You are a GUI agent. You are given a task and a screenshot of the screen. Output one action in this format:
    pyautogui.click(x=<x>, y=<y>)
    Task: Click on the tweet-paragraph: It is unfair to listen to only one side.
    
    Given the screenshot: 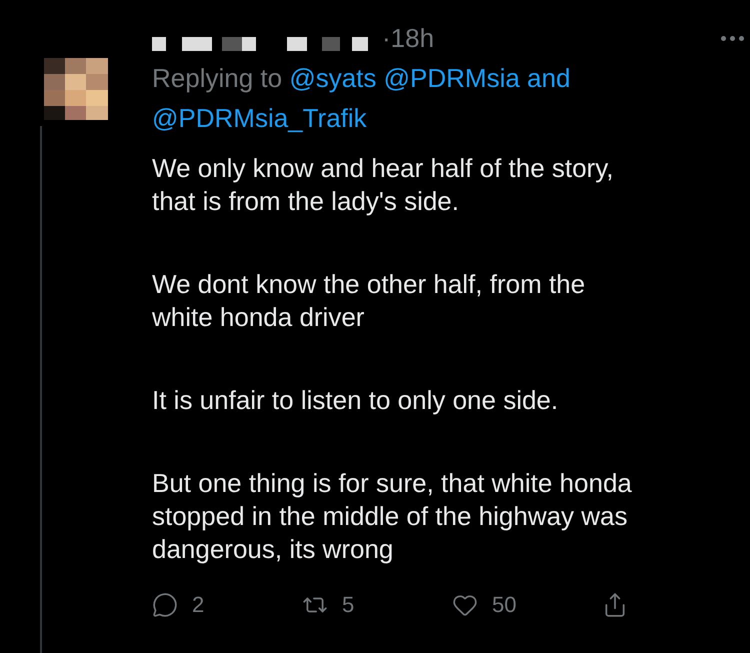 What is the action you would take?
    pyautogui.click(x=356, y=400)
    